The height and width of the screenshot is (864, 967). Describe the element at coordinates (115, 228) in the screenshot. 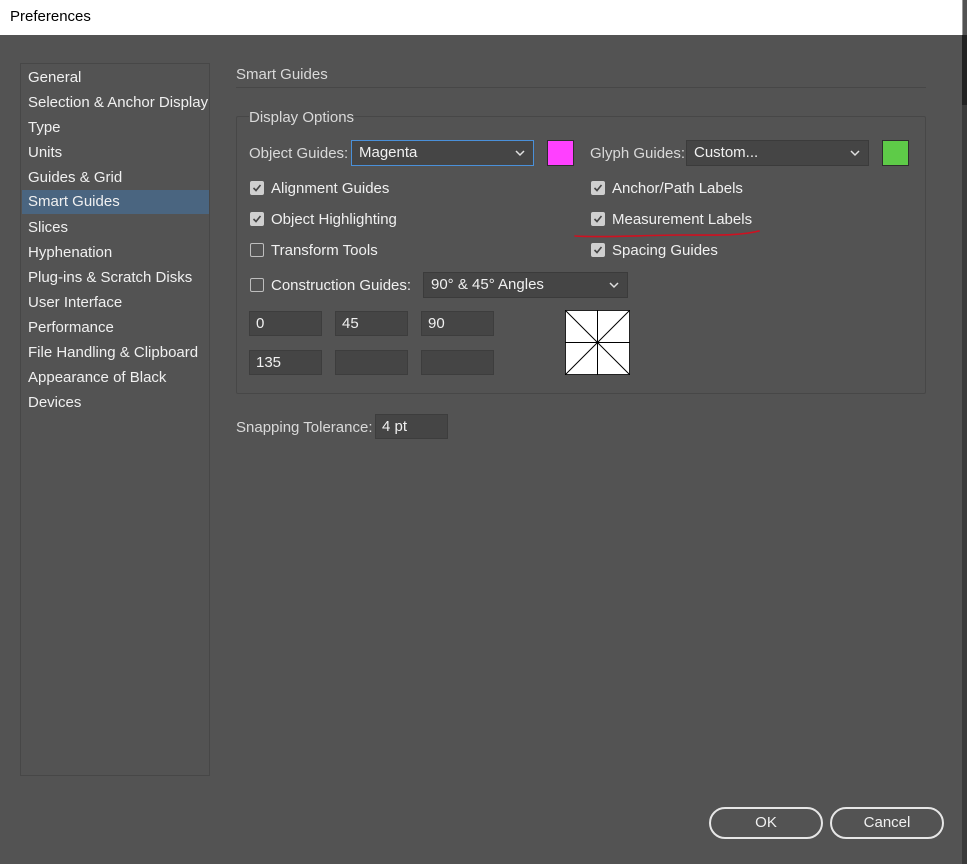

I see `sidebar-item-slices: Slices` at that location.